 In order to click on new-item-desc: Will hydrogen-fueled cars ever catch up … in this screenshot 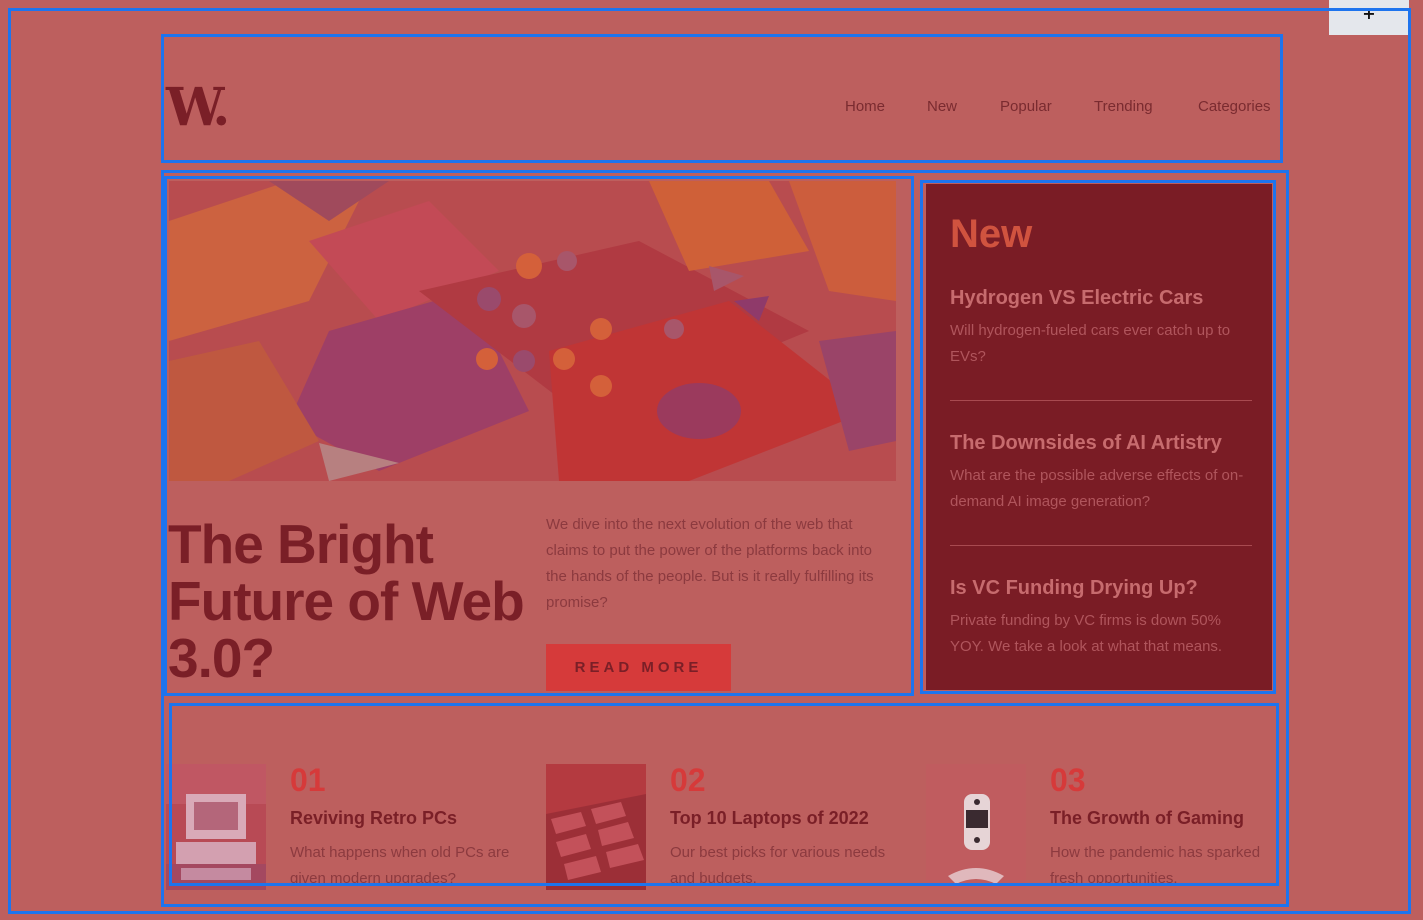, I will do `click(1090, 343)`.